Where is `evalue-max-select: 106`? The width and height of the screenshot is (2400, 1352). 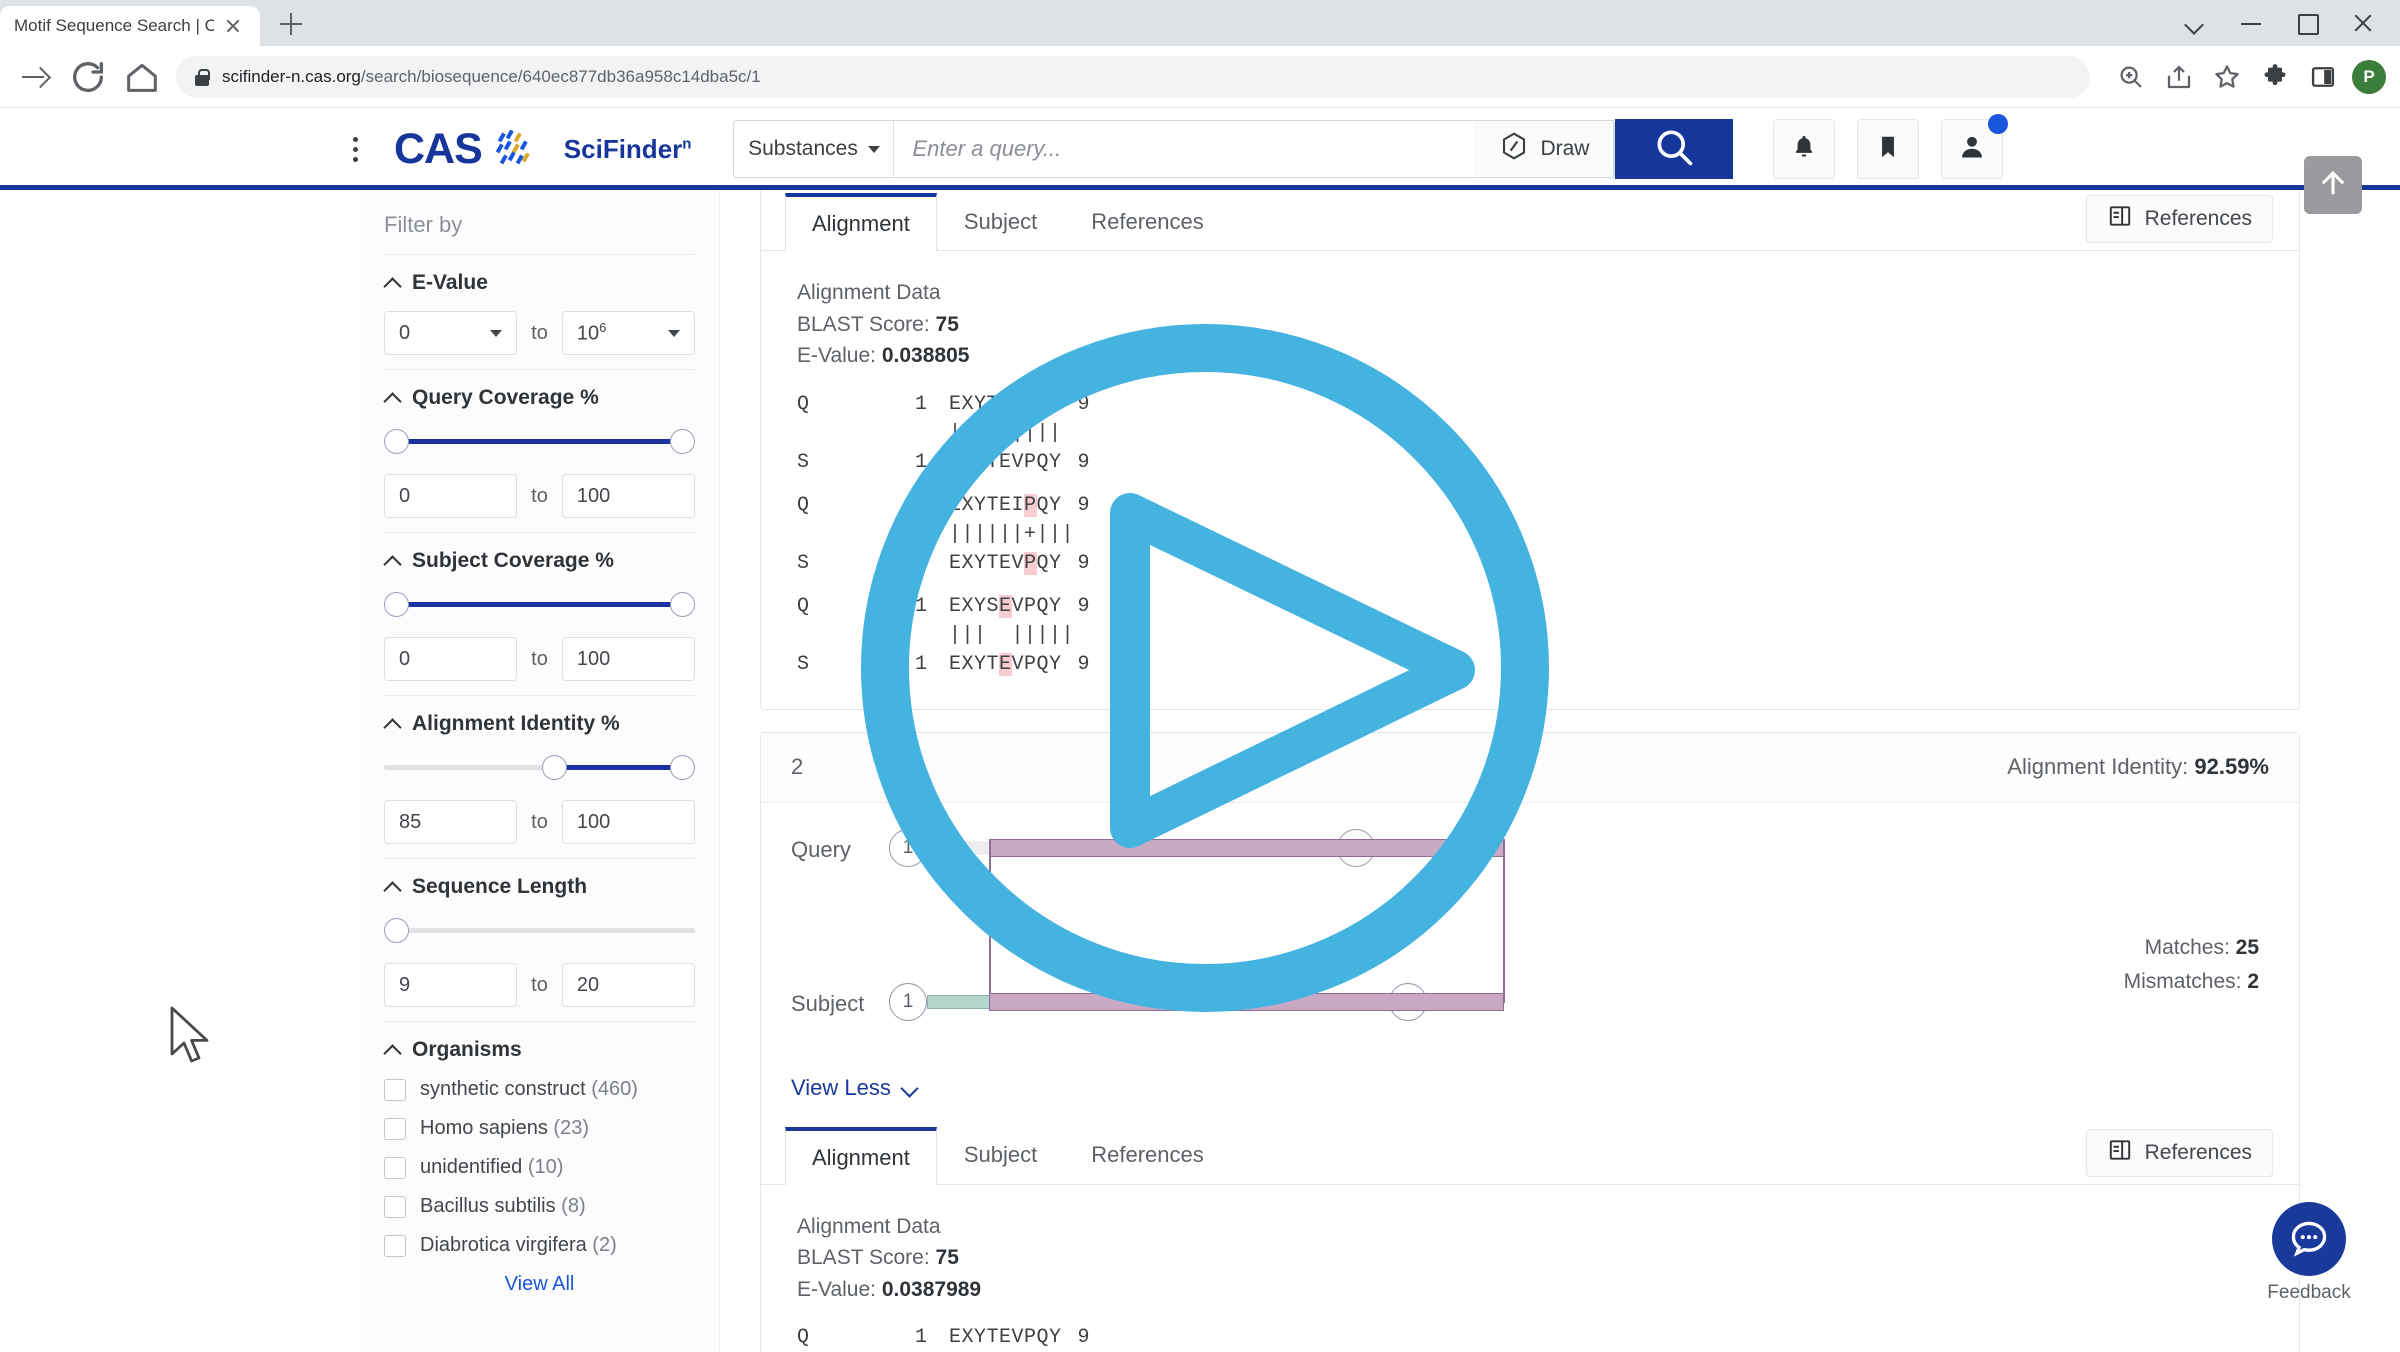
evalue-max-select: 106 is located at coordinates (628, 333).